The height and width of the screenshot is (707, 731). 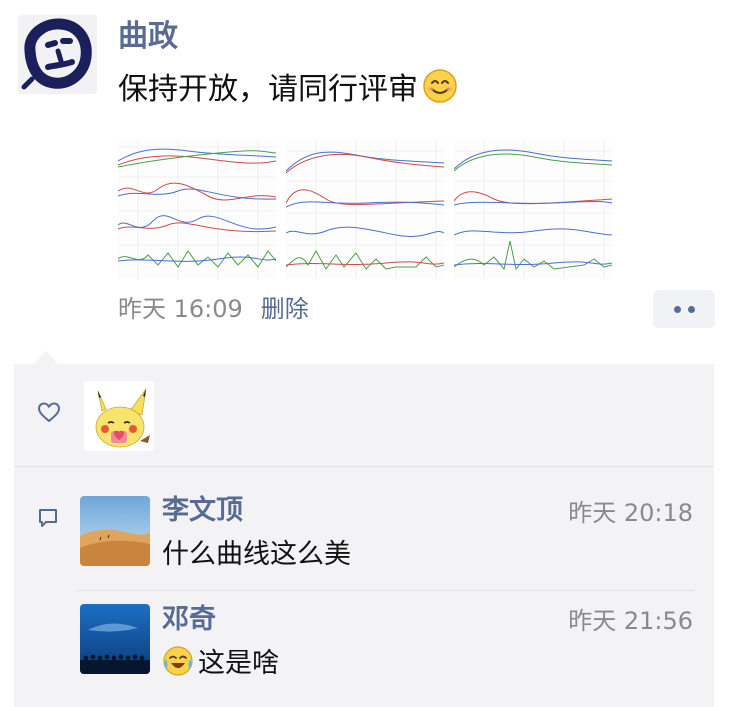 What do you see at coordinates (364, 466) in the screenshot?
I see `panel-divider` at bounding box center [364, 466].